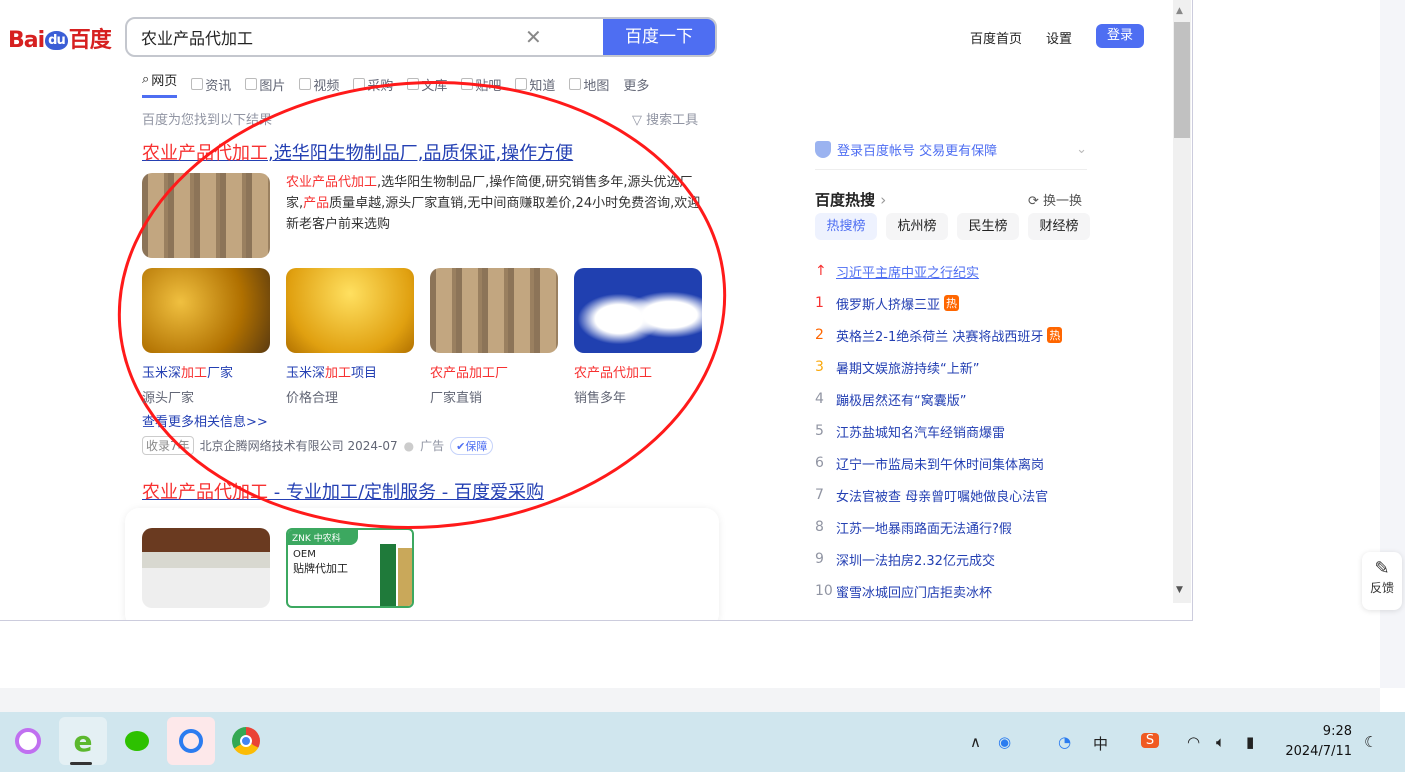 This screenshot has height=772, width=1405. What do you see at coordinates (1100, 743) in the screenshot?
I see `ime-indicator: 中` at bounding box center [1100, 743].